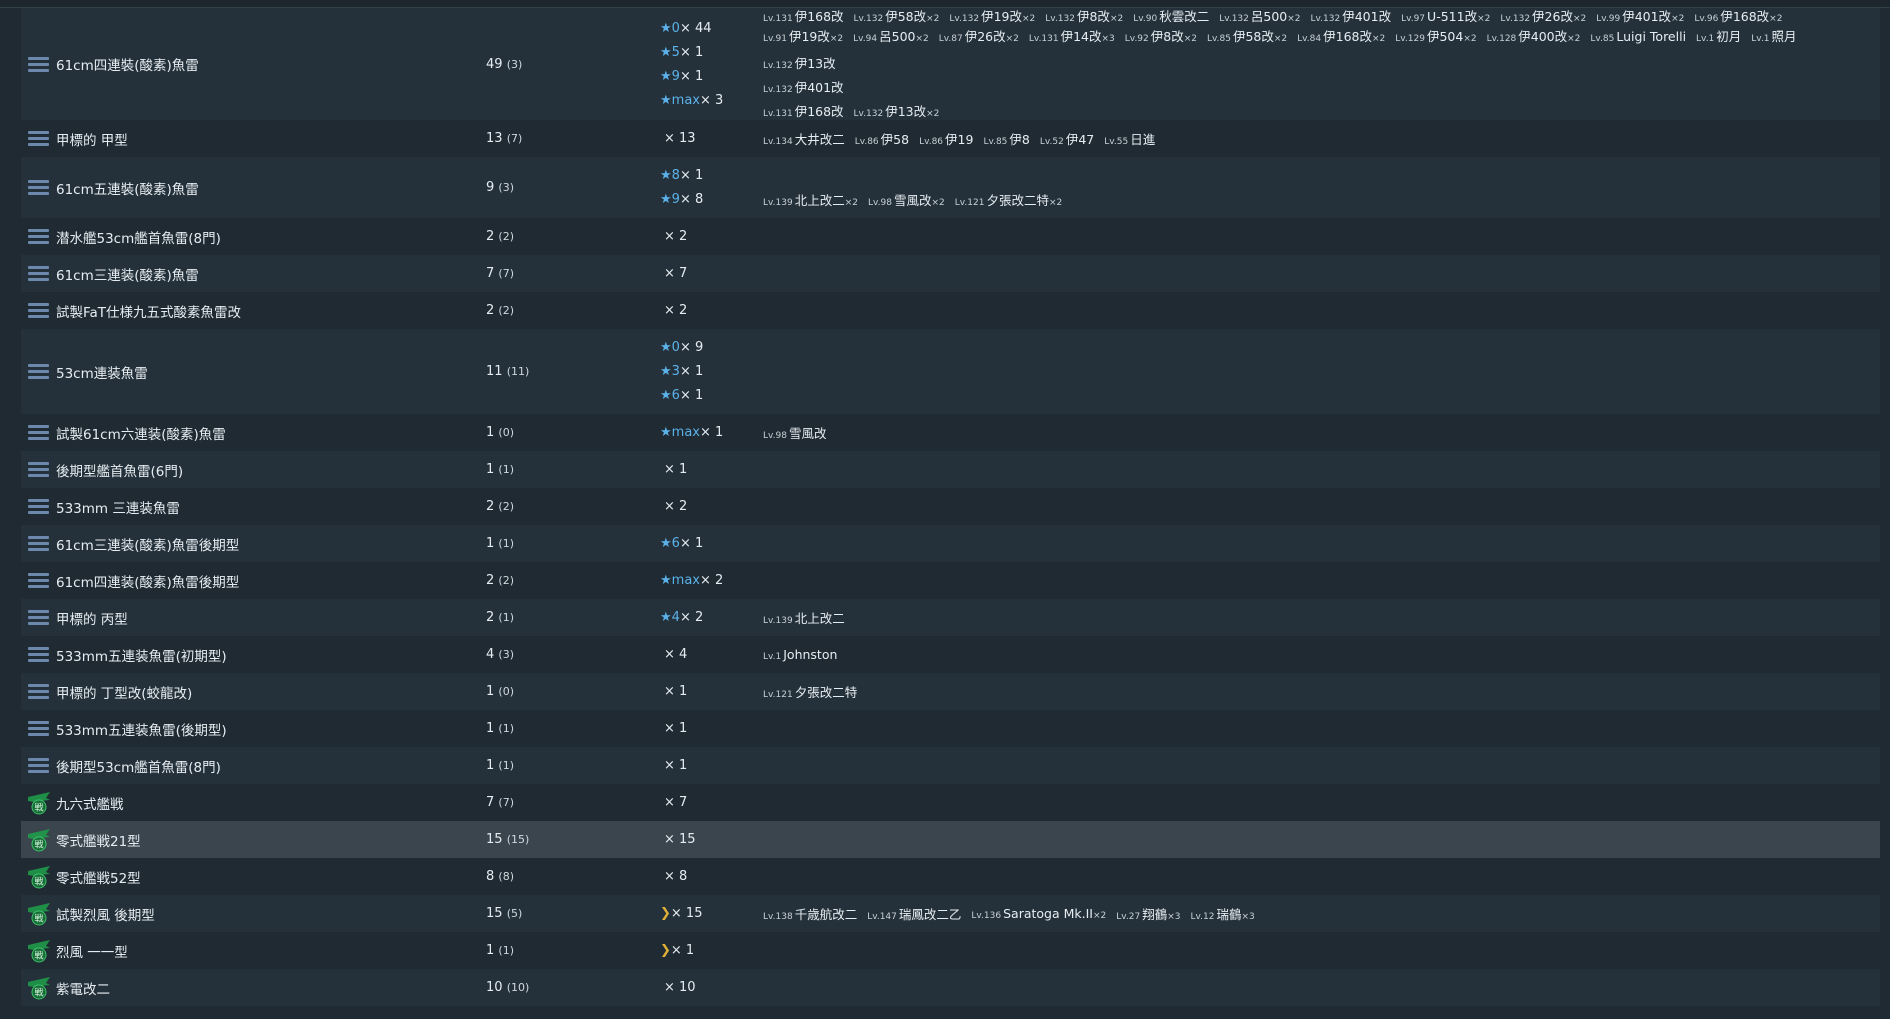 The image size is (1890, 1019). Describe the element at coordinates (950, 580) in the screenshot. I see `equipment-row: 61cm四連装(酸素)魚雷後期型 2 (2) ★ max × 2` at that location.